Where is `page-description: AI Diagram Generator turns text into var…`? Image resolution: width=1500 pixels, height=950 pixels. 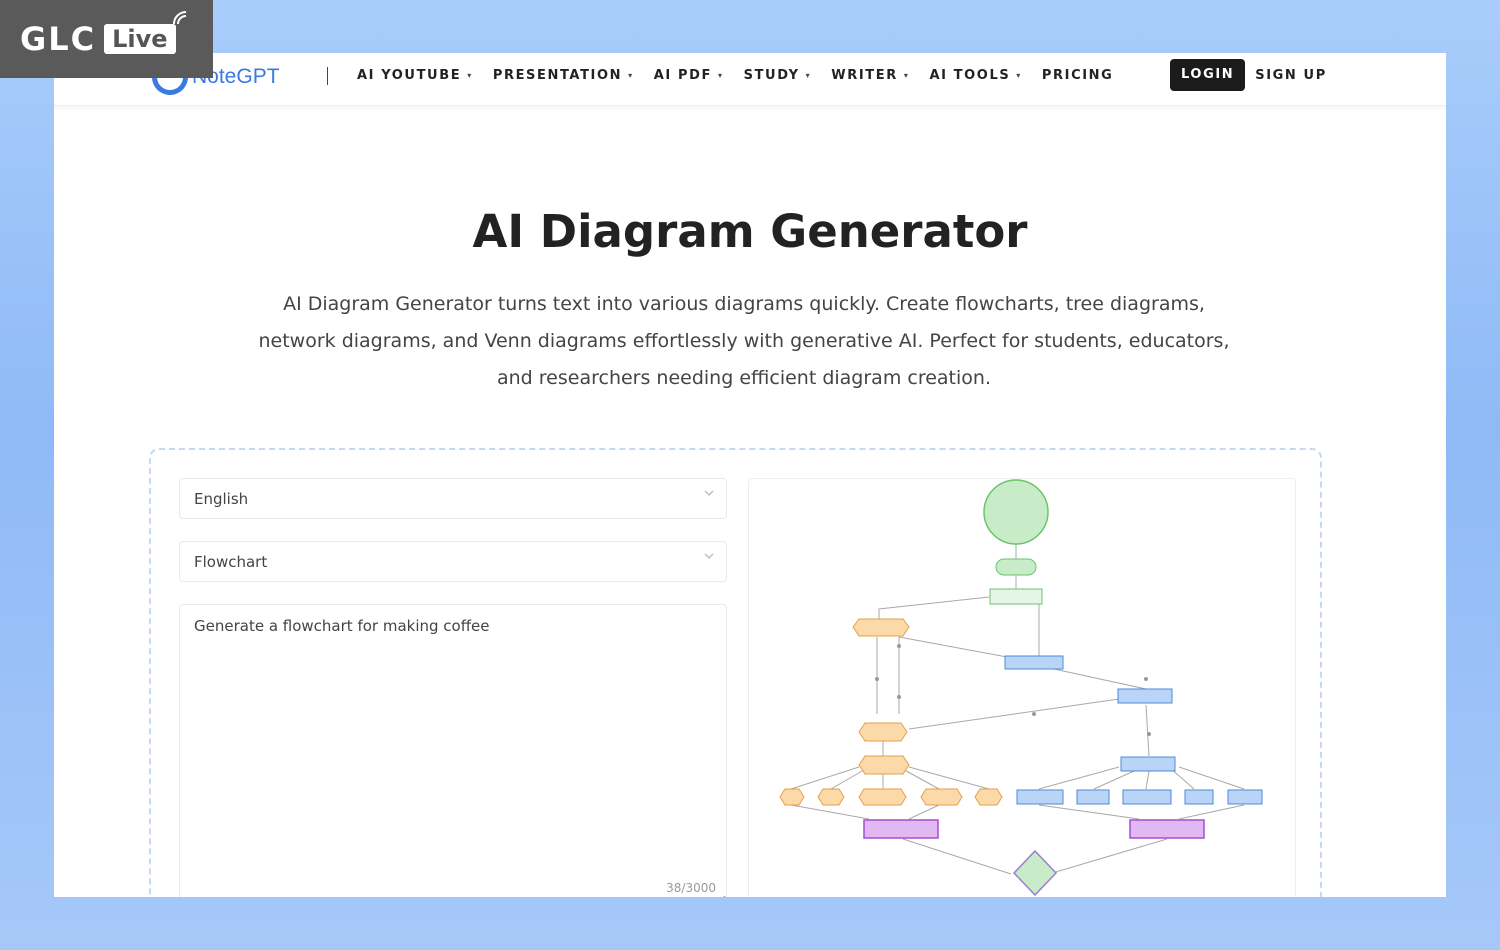 page-description: AI Diagram Generator turns text into var… is located at coordinates (744, 341).